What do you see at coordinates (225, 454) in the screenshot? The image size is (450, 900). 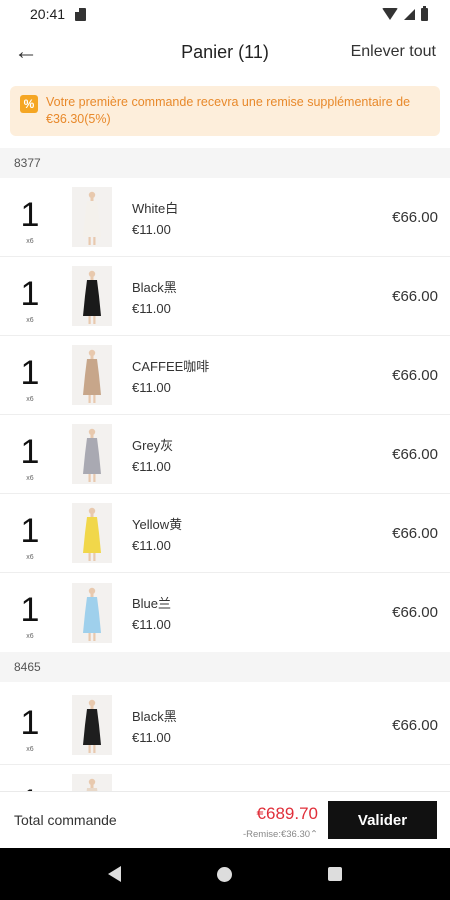 I see `cart-item-row: 1 x6 Grey灰 €11.00 €66.00` at bounding box center [225, 454].